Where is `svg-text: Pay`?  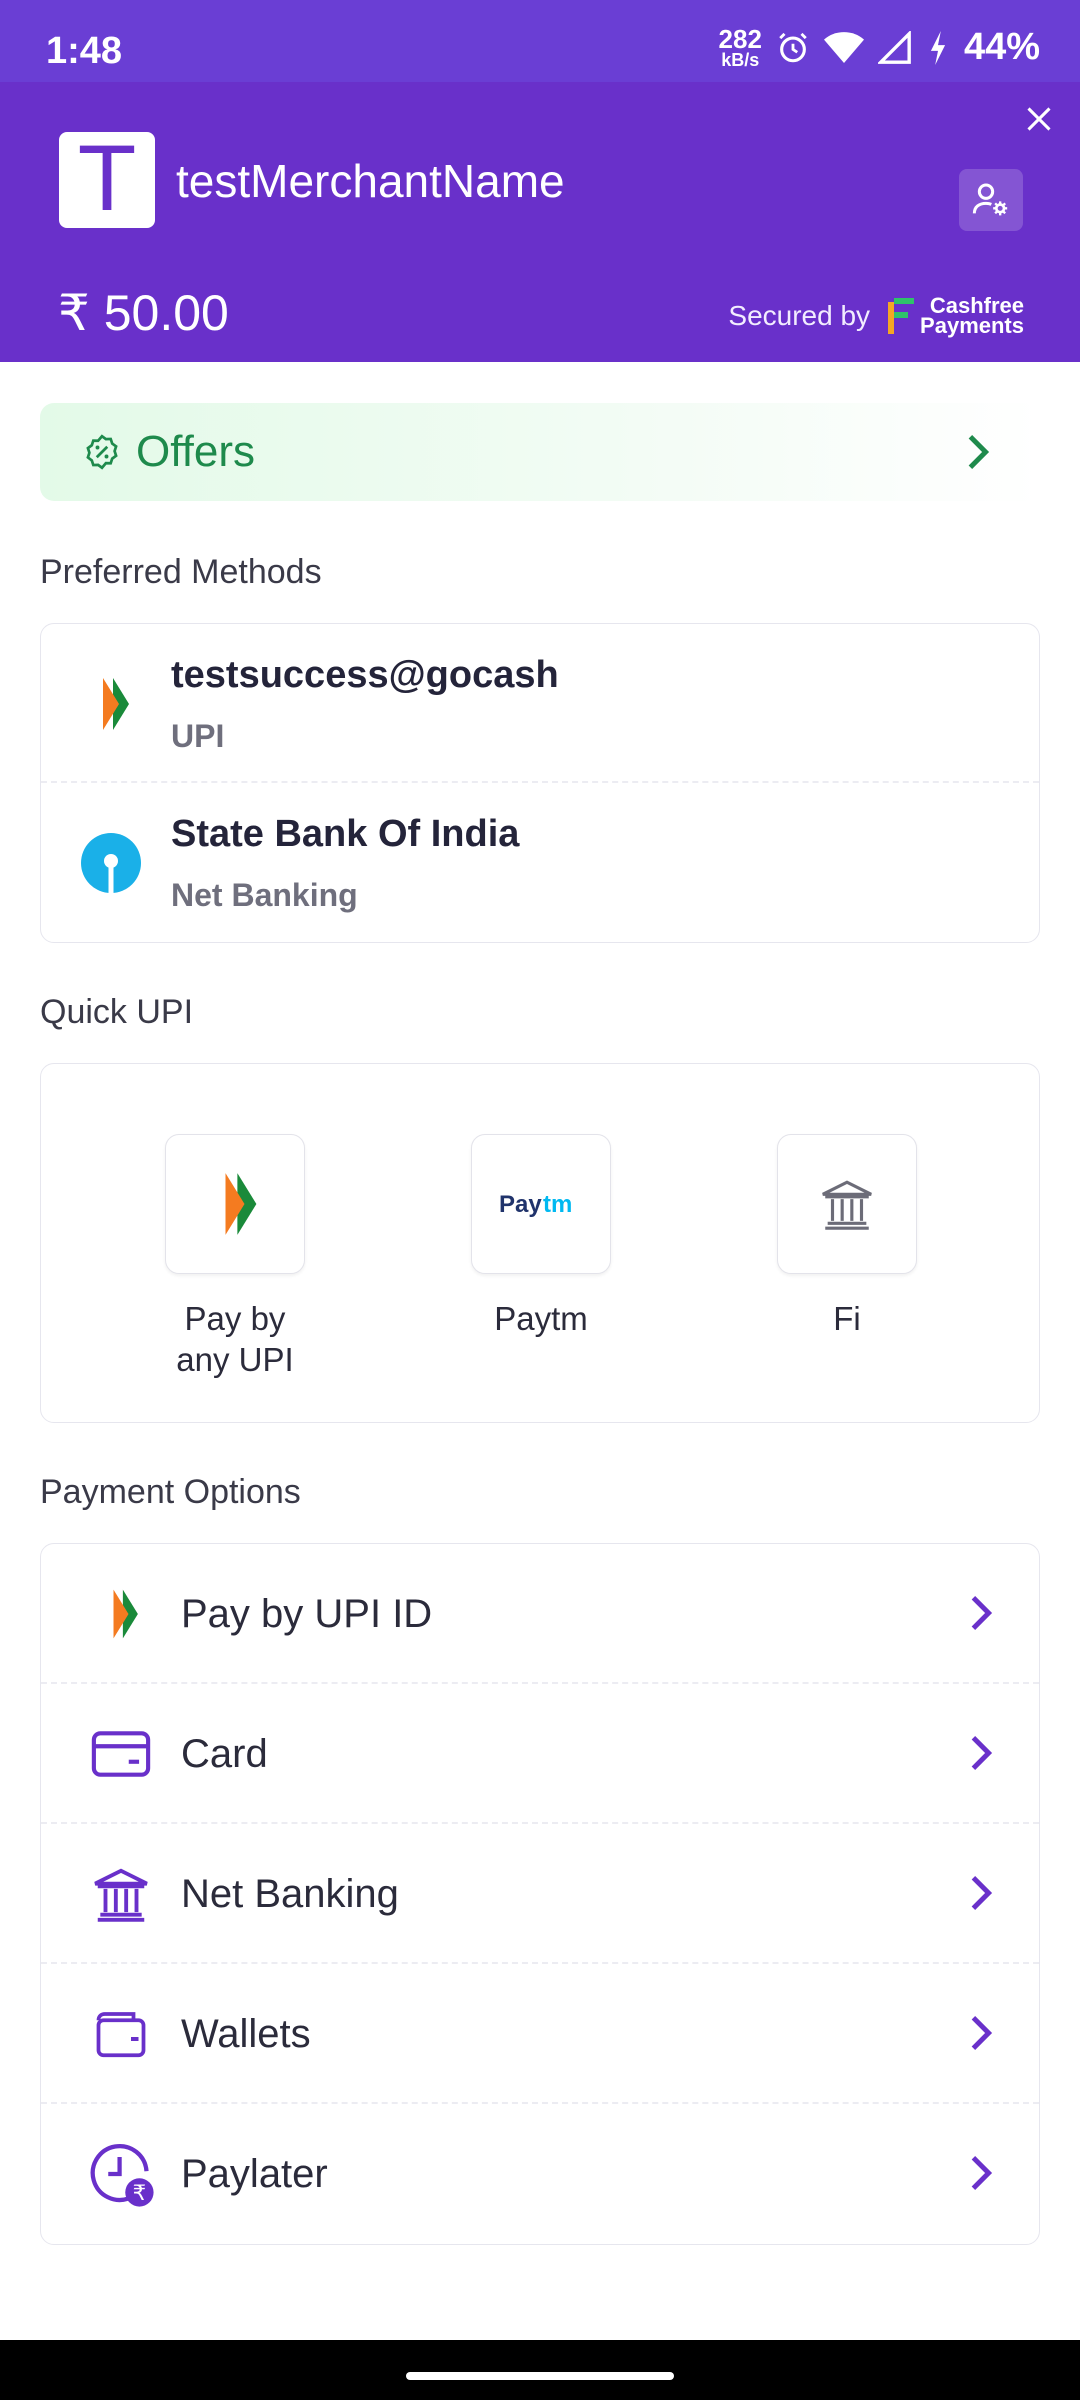
svg-text: Pay is located at coordinates (520, 1204).